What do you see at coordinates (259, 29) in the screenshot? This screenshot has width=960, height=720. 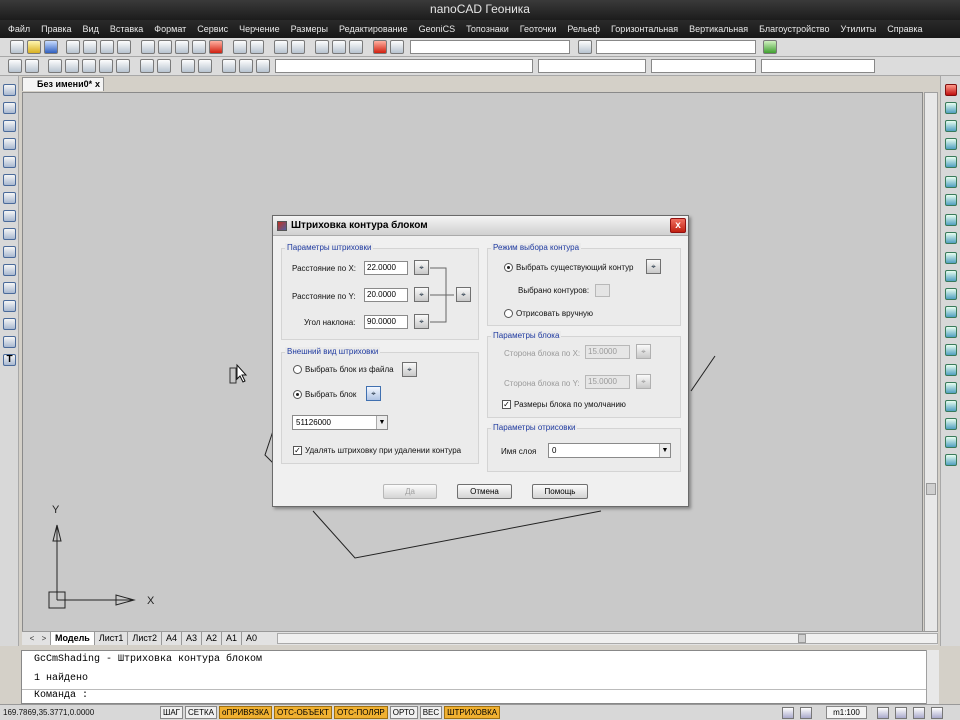 I see `menu-draw: Черчение` at bounding box center [259, 29].